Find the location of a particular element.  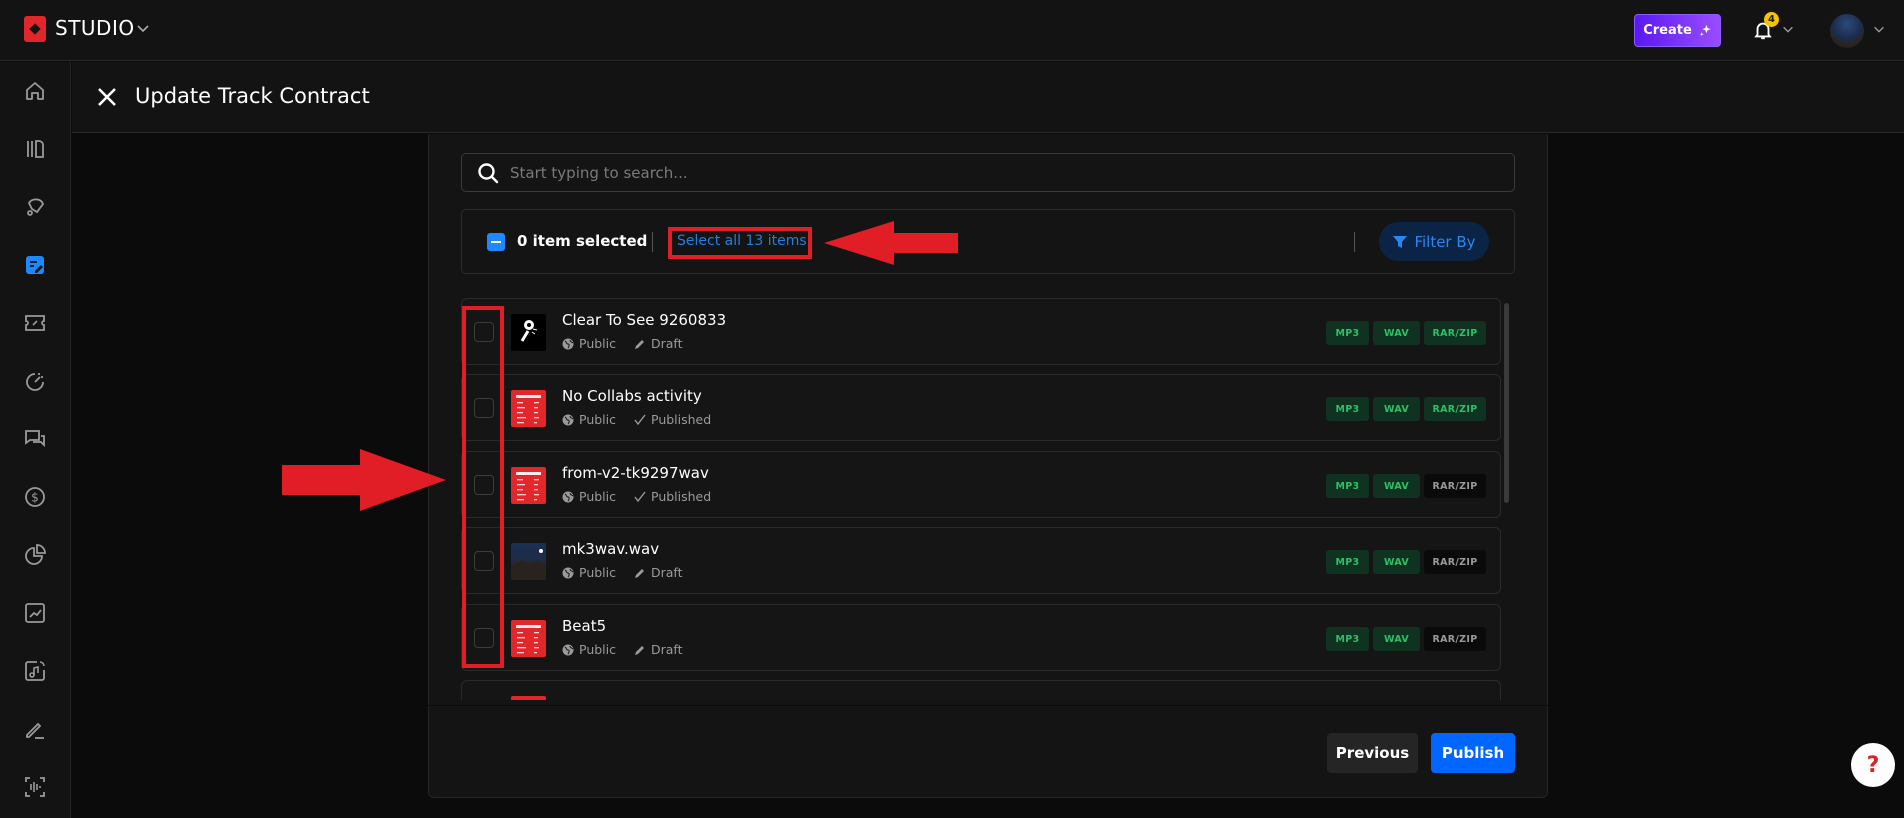

sidebar-item-messages is located at coordinates (35, 439).